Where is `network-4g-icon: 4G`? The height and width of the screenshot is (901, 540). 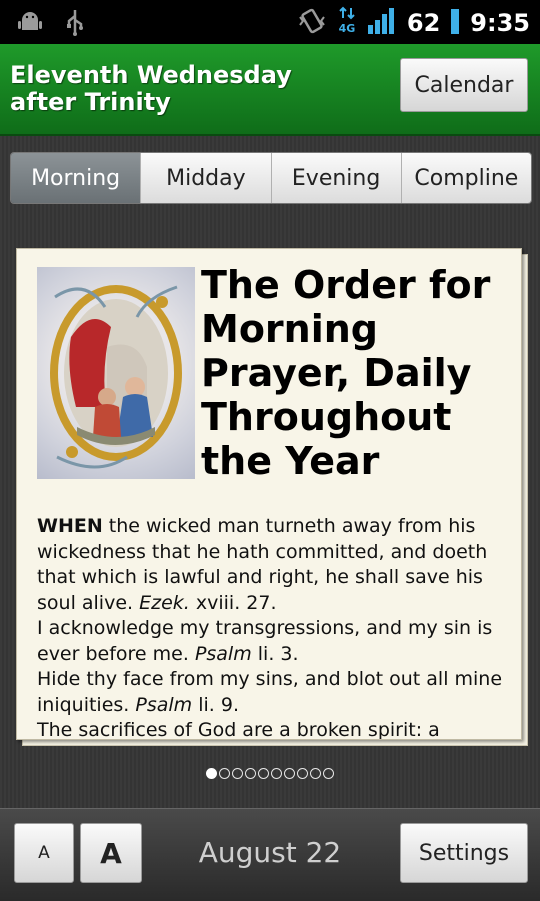
network-4g-icon: 4G is located at coordinates (347, 23).